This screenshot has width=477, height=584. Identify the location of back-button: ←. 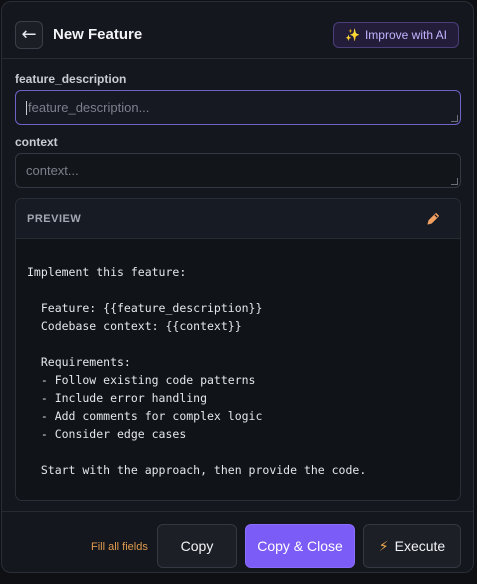
(29, 35).